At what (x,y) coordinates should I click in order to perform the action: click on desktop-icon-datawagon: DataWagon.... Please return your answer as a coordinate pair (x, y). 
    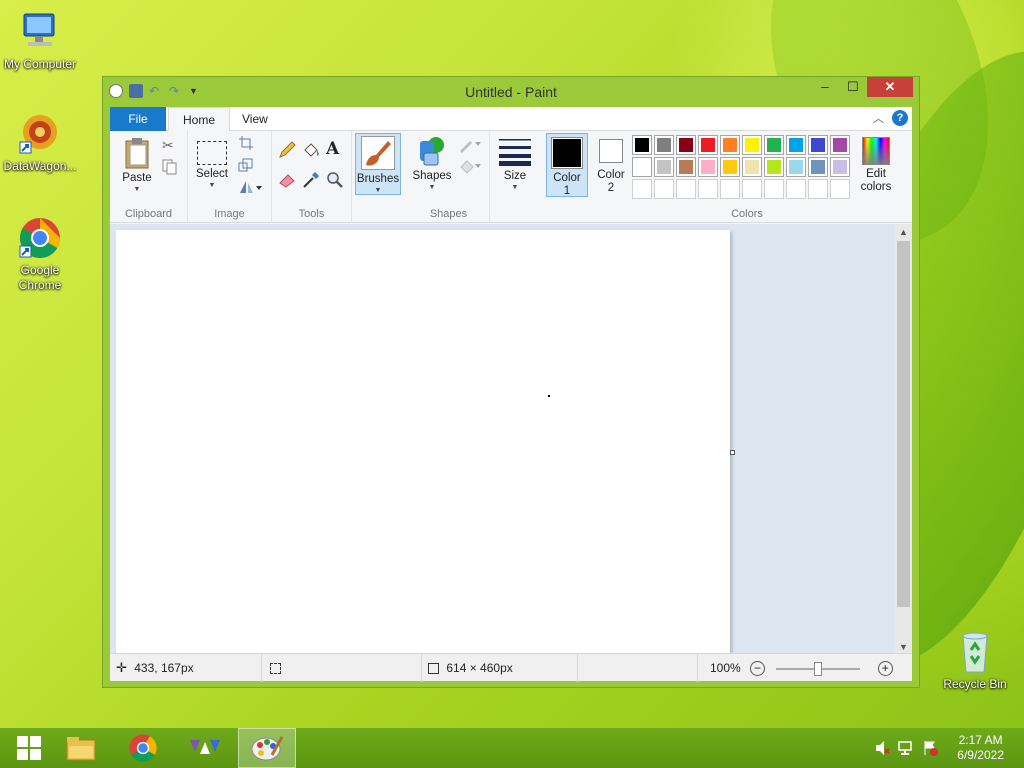
    Looking at the image, I should click on (40, 143).